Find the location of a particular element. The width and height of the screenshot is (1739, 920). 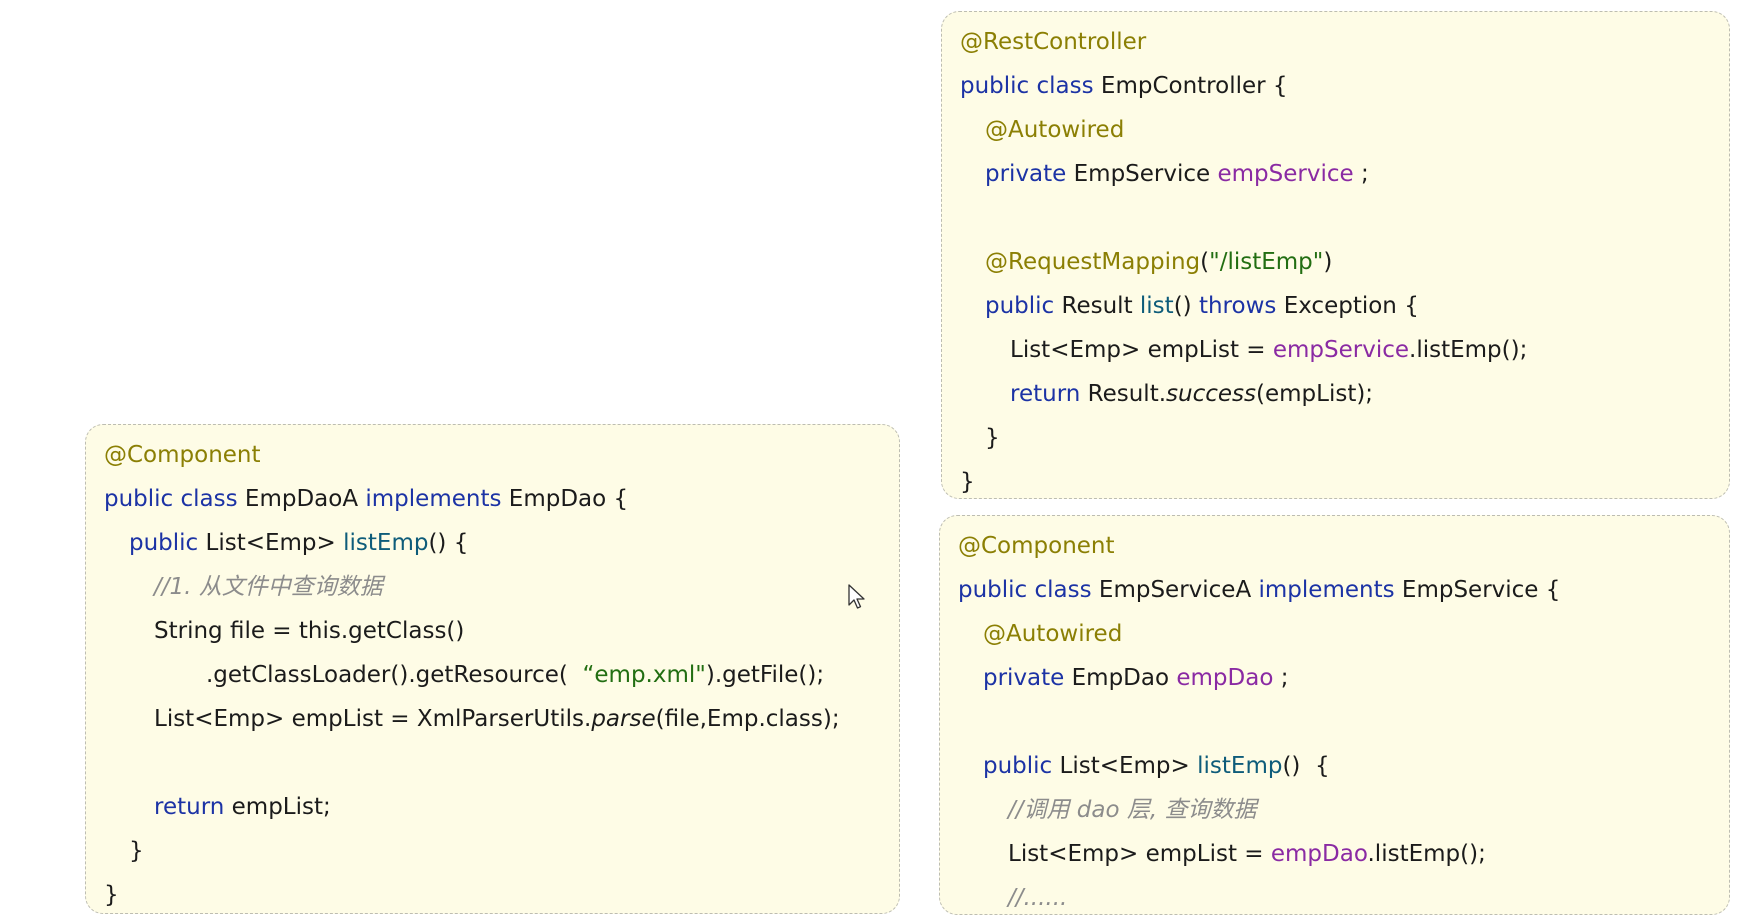

code-token: Result. is located at coordinates (1127, 394).